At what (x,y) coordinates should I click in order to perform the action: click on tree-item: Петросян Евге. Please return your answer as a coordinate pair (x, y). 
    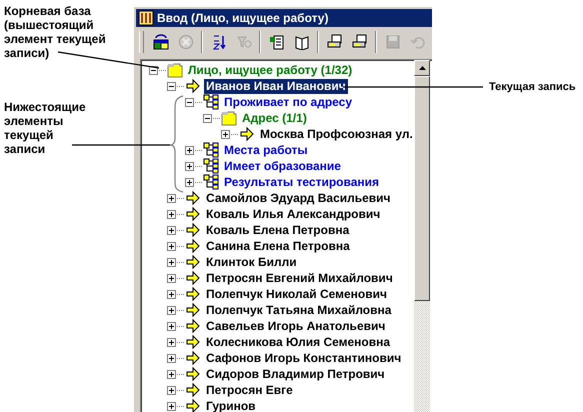
    Looking at the image, I should click on (249, 390).